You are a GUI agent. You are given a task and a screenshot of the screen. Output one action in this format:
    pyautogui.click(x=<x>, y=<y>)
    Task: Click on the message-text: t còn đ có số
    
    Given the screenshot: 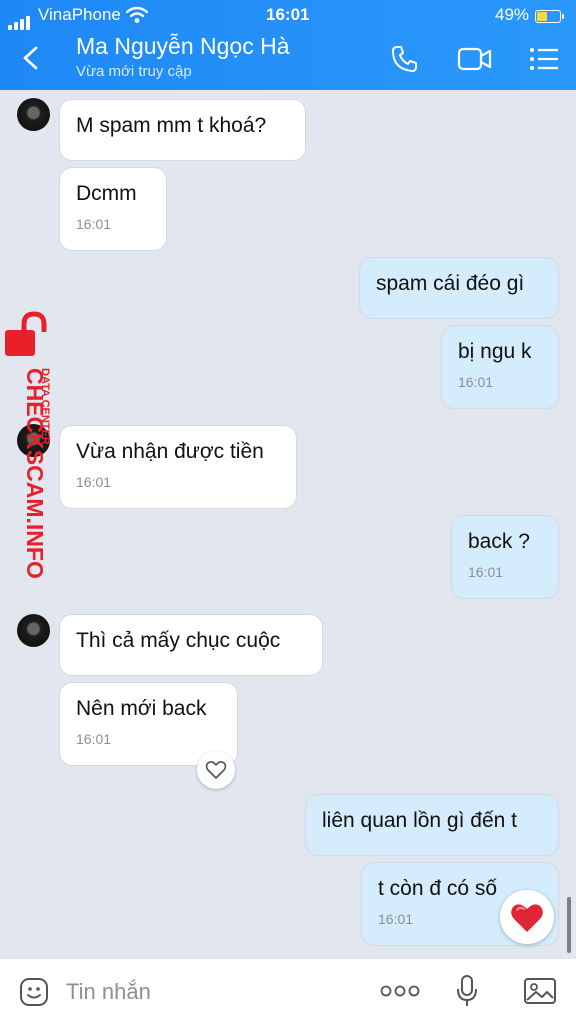 What is the action you would take?
    pyautogui.click(x=438, y=888)
    